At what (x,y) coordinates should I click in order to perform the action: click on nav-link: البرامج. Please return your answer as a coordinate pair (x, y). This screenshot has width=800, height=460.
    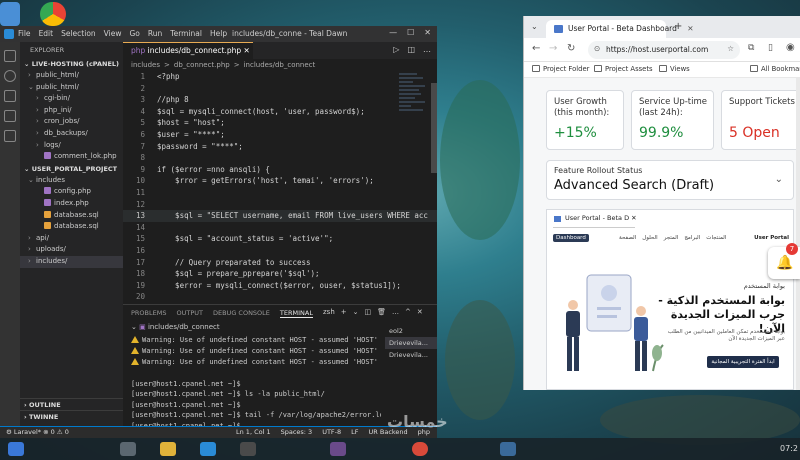
    Looking at the image, I should click on (692, 238).